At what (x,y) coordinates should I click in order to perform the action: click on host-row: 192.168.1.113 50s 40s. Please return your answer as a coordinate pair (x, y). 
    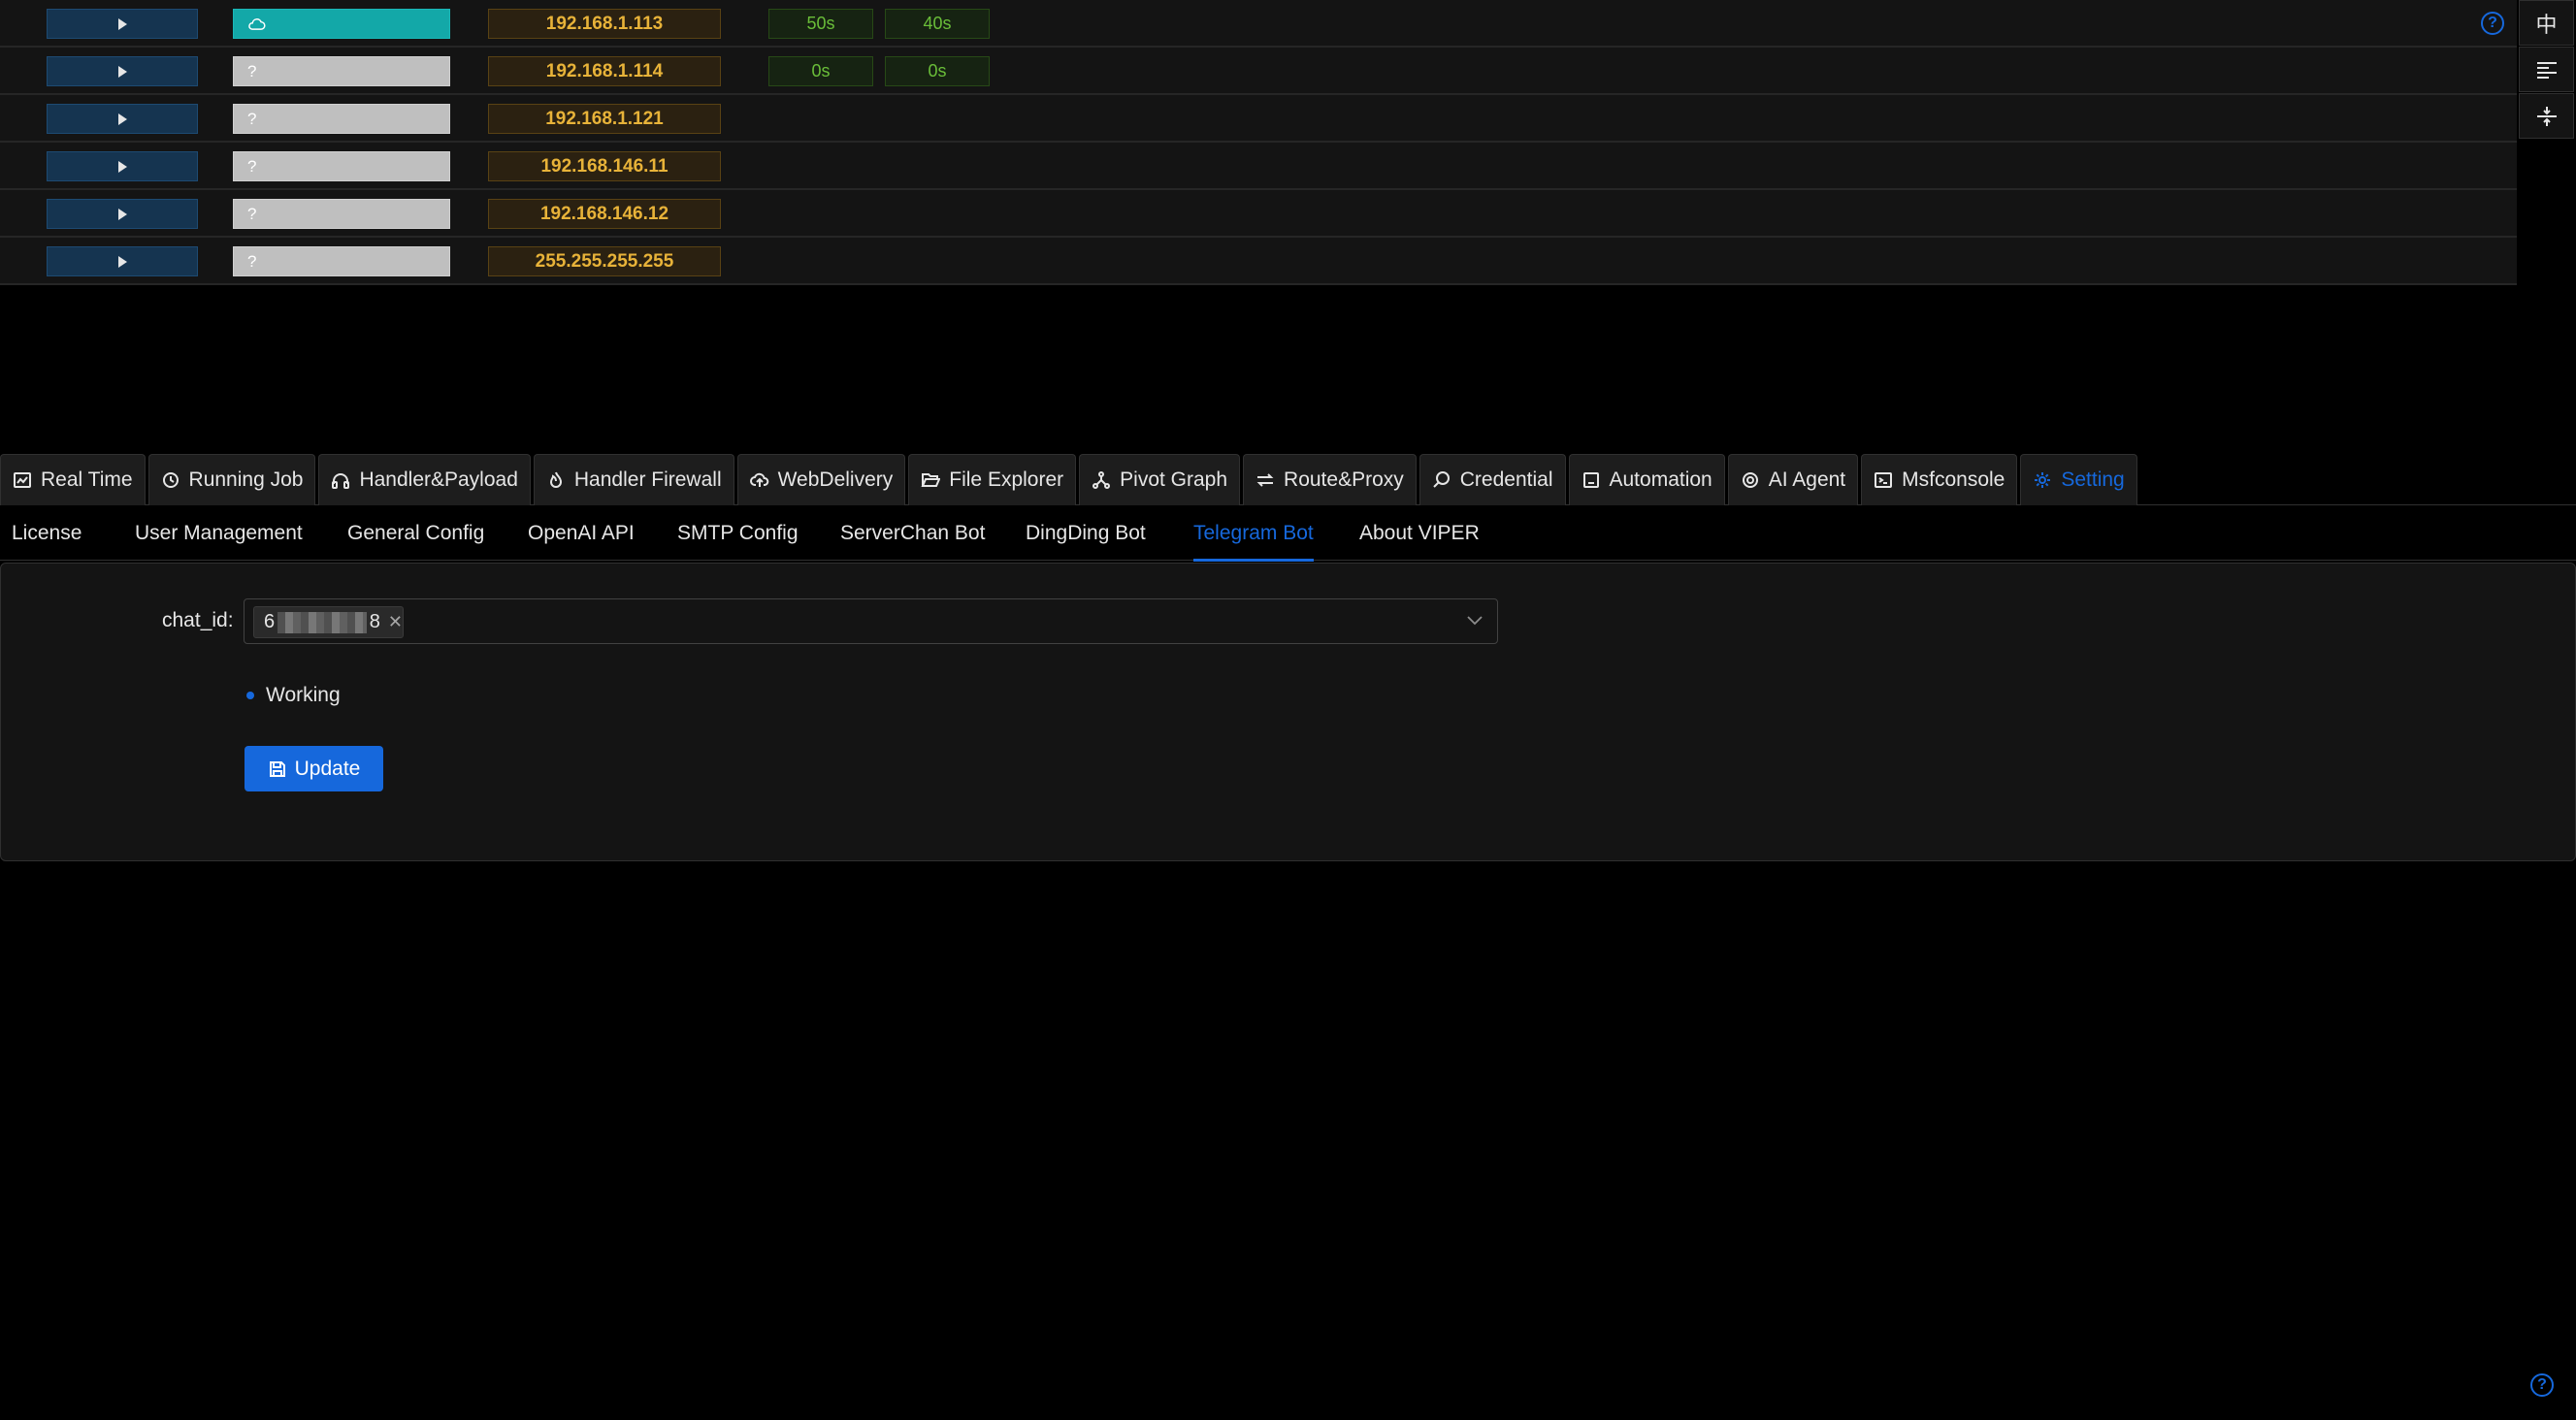
    Looking at the image, I should click on (1258, 24).